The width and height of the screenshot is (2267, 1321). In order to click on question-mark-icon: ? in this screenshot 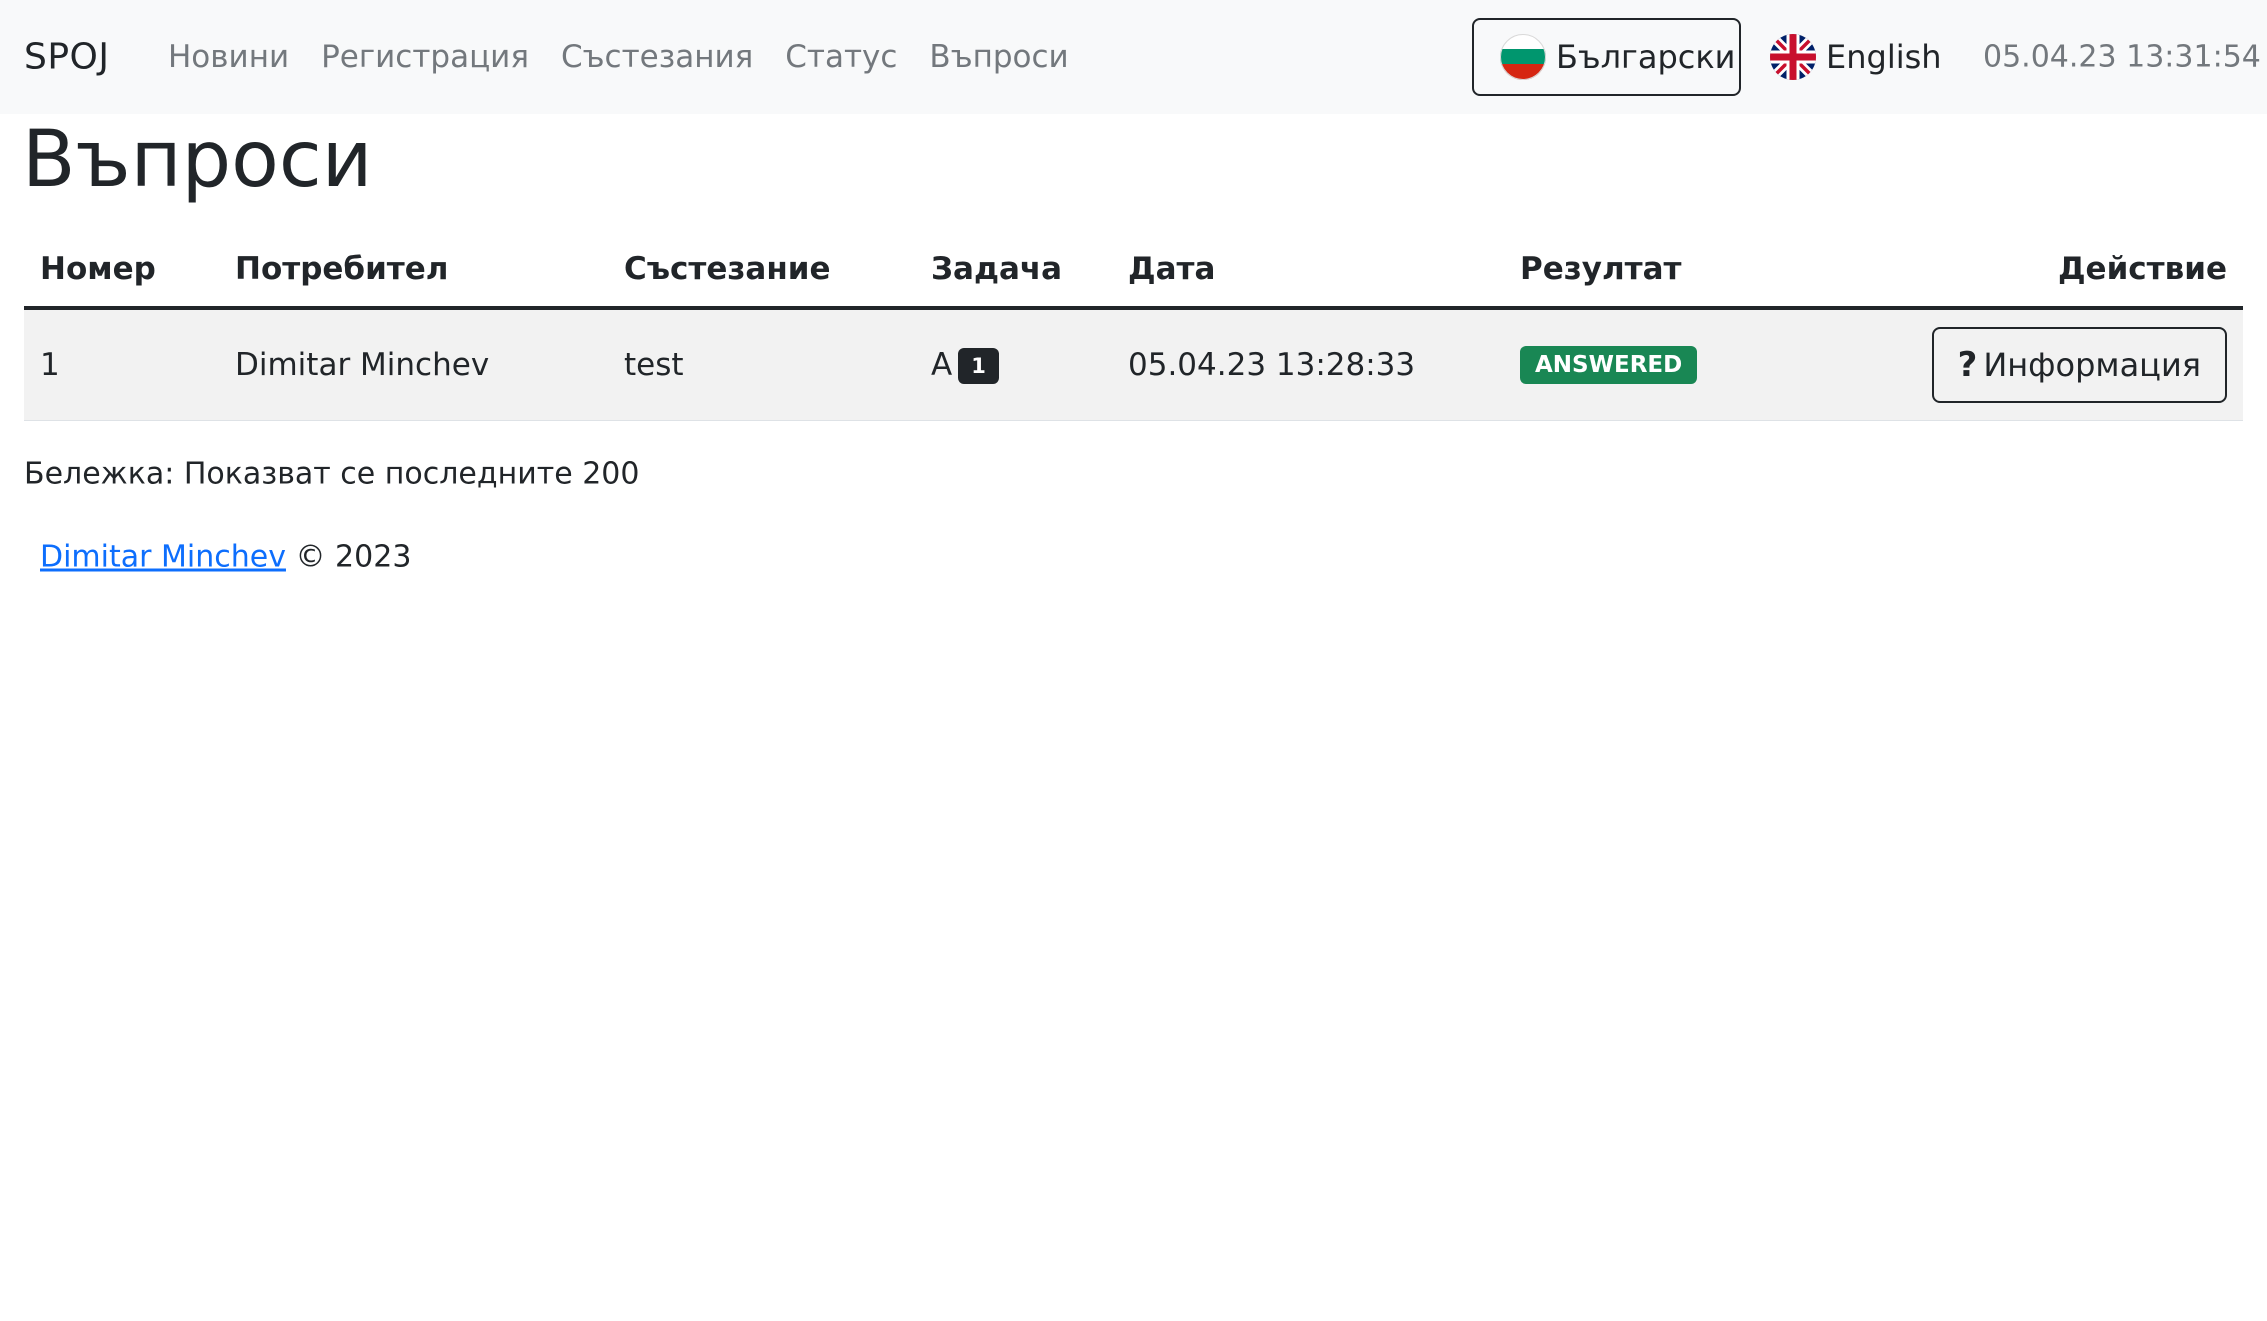, I will do `click(1967, 365)`.